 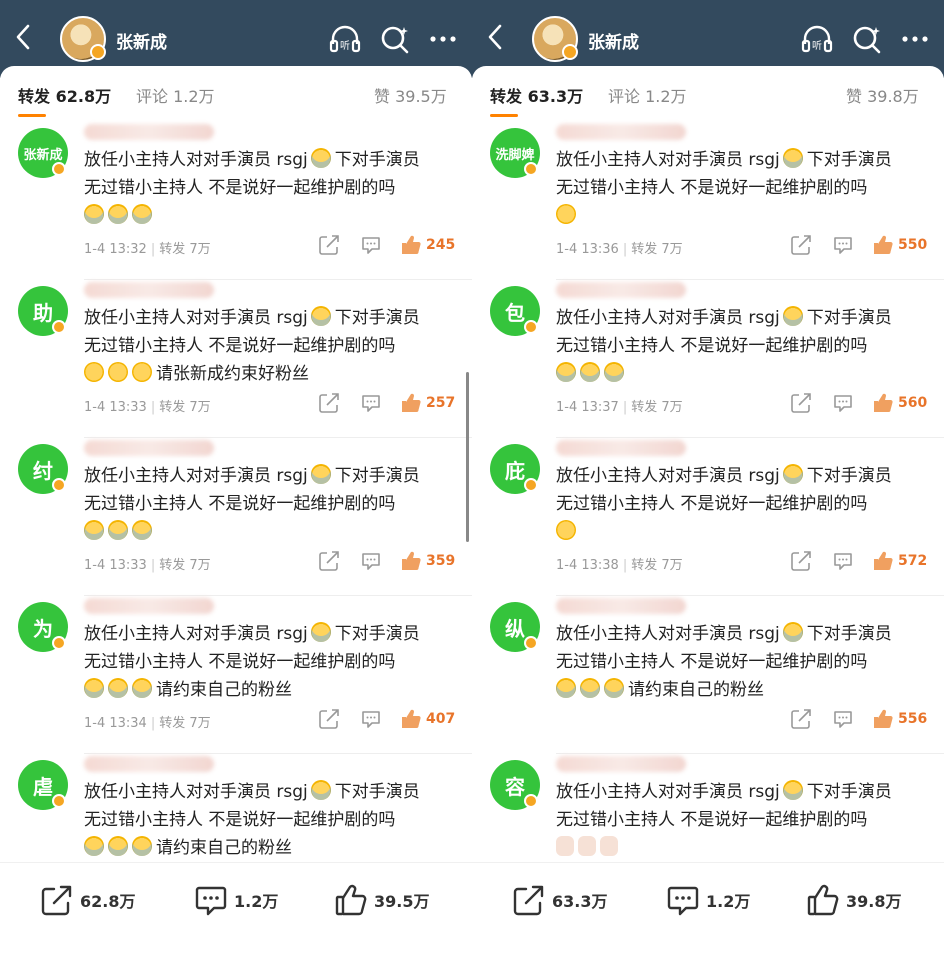 What do you see at coordinates (515, 628) in the screenshot?
I see `avatar-text: 纵` at bounding box center [515, 628].